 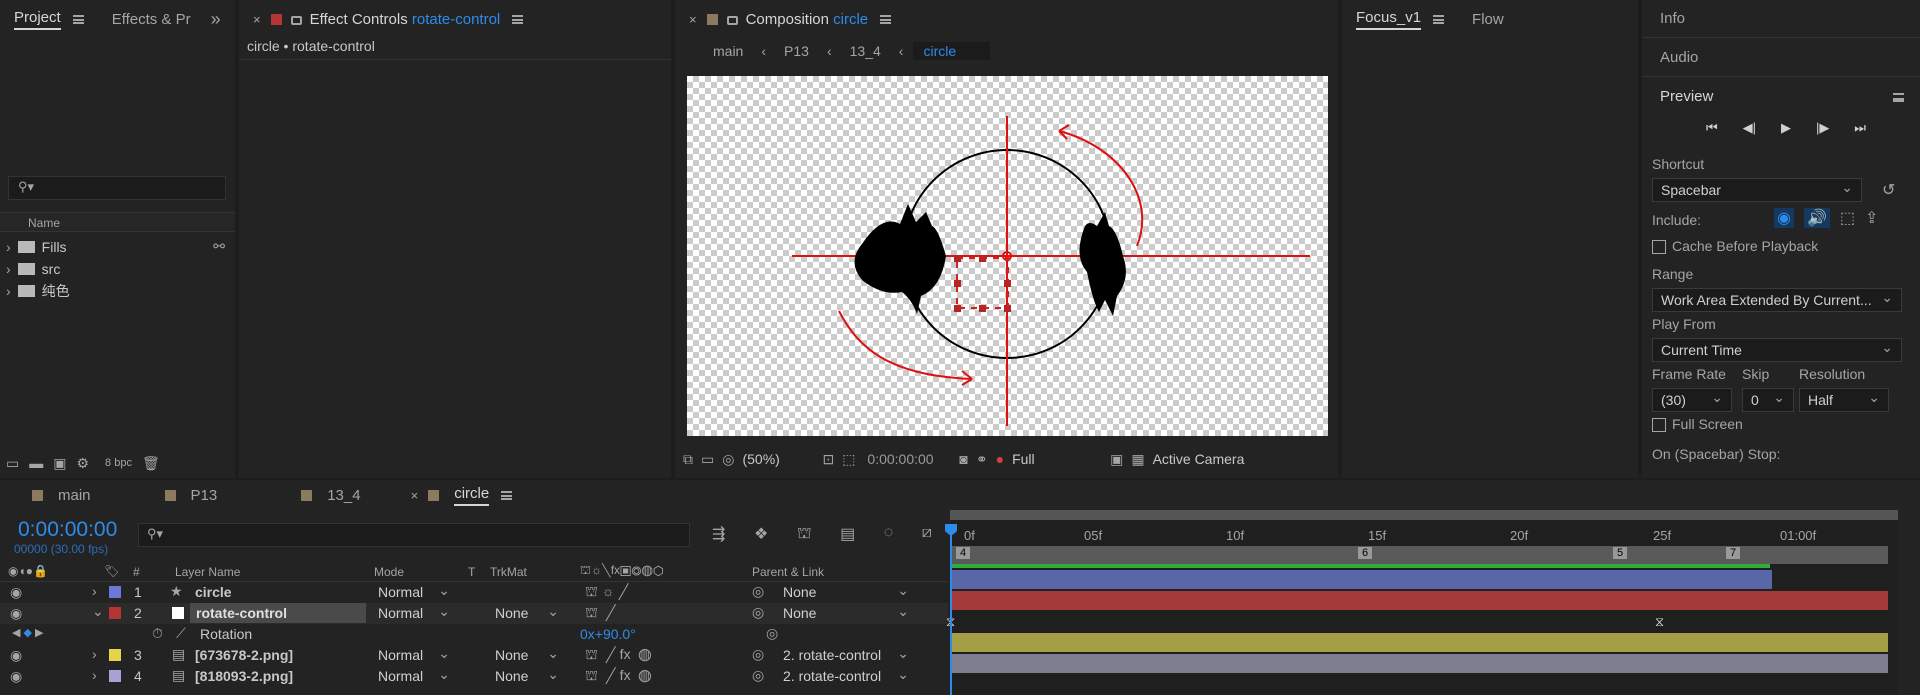 What do you see at coordinates (1488, 19) in the screenshot?
I see `tab-flow: Flow` at bounding box center [1488, 19].